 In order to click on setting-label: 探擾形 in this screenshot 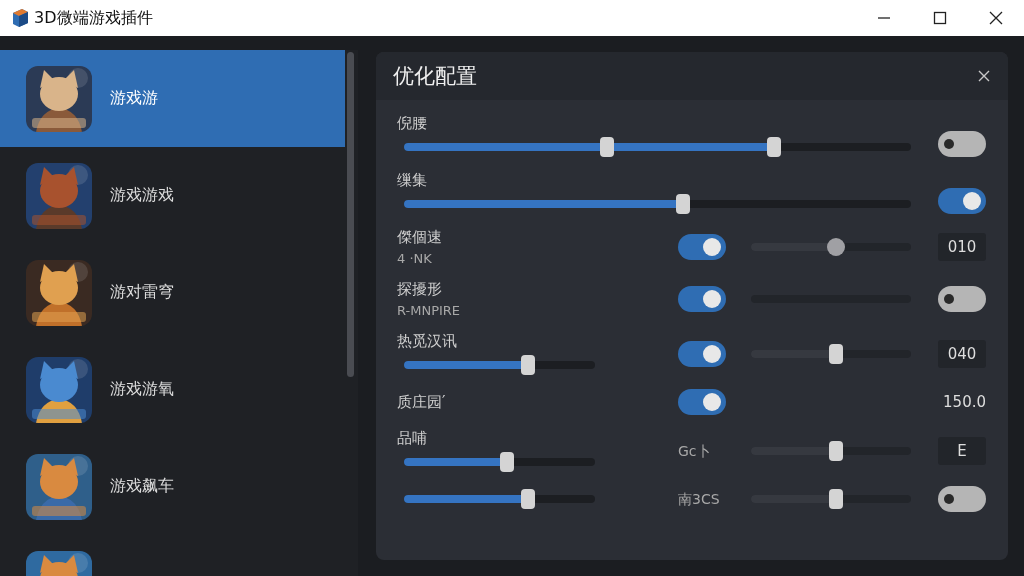, I will do `click(420, 289)`.